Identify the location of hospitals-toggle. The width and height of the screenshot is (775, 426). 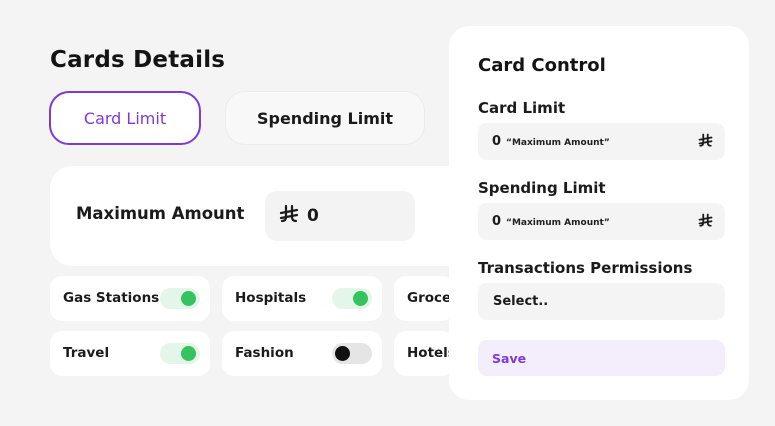
(352, 298).